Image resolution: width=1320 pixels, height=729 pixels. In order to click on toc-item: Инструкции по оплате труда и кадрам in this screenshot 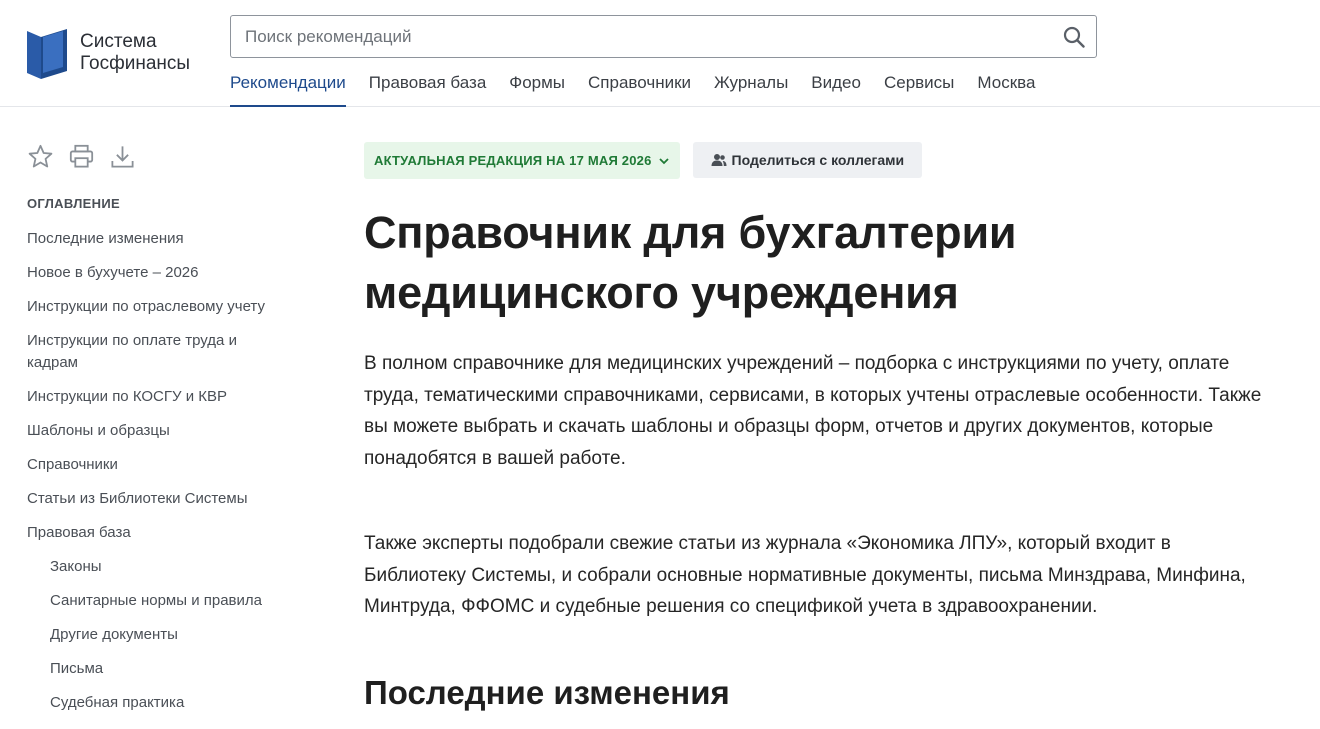, I will do `click(142, 352)`.